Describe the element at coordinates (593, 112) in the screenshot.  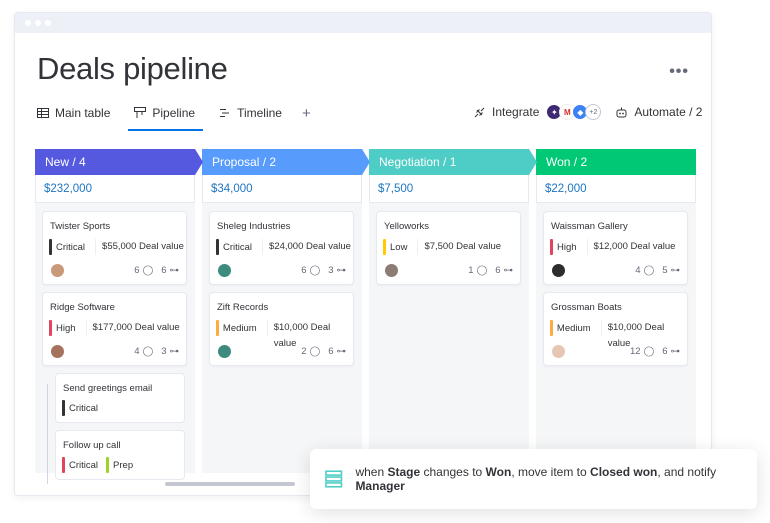
I see `more-apps-badge: +2` at that location.